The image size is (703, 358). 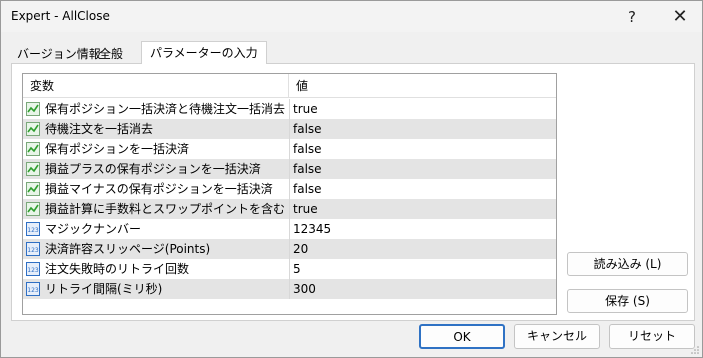 What do you see at coordinates (165, 209) in the screenshot?
I see `parameter-name: 損益計算に手数料とスワップポイントを含む` at bounding box center [165, 209].